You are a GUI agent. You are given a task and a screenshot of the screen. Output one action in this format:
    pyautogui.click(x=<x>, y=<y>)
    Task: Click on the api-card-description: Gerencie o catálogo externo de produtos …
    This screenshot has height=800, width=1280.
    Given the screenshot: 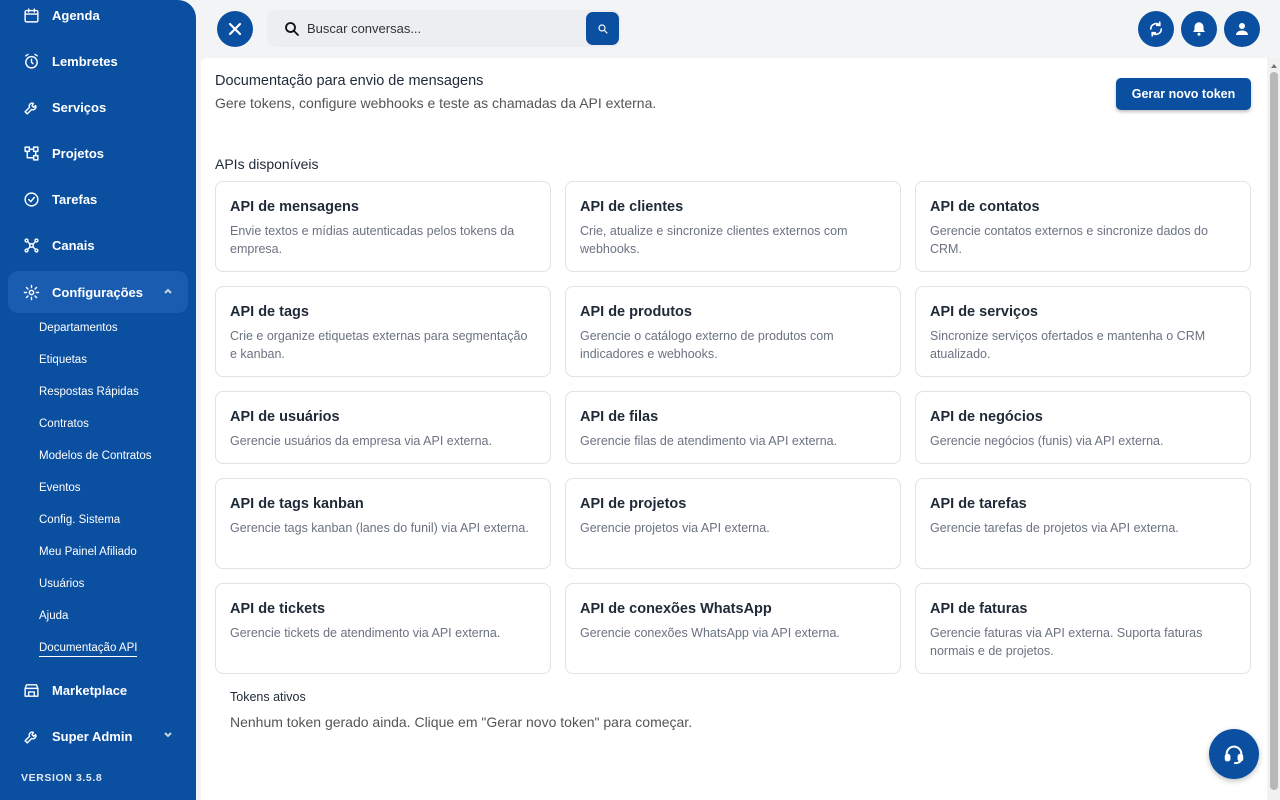 What is the action you would take?
    pyautogui.click(x=707, y=345)
    